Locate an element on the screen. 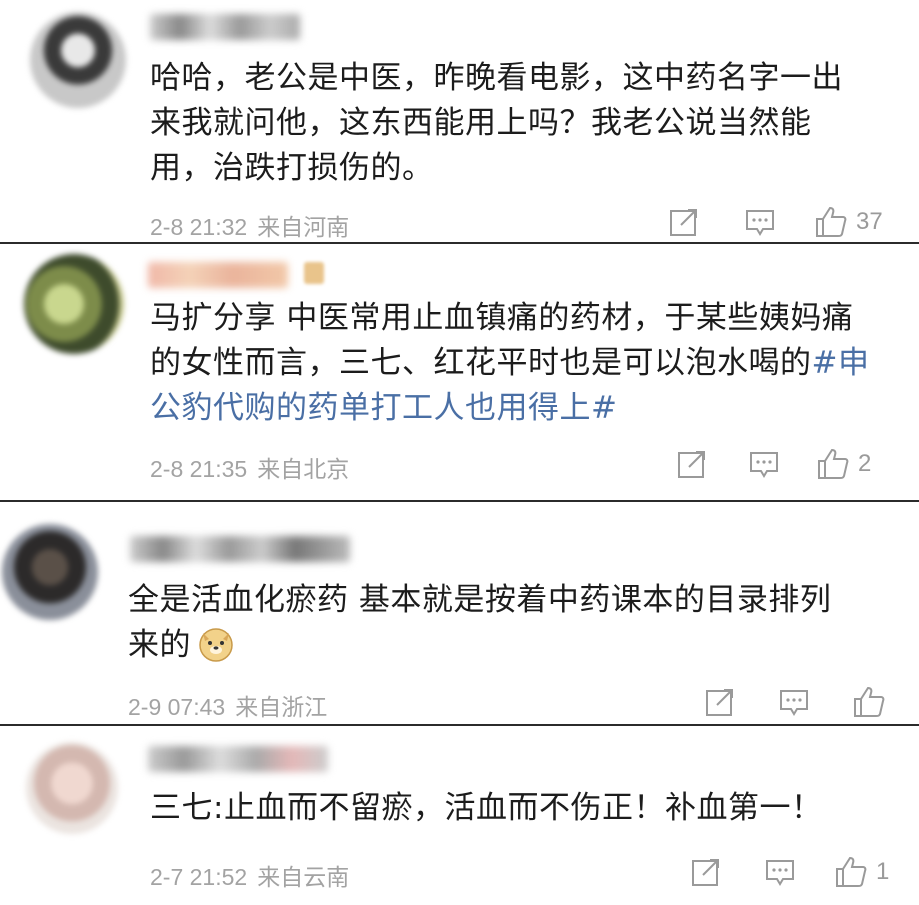 The width and height of the screenshot is (919, 905). comment-date: 2-8 21:32 is located at coordinates (199, 227).